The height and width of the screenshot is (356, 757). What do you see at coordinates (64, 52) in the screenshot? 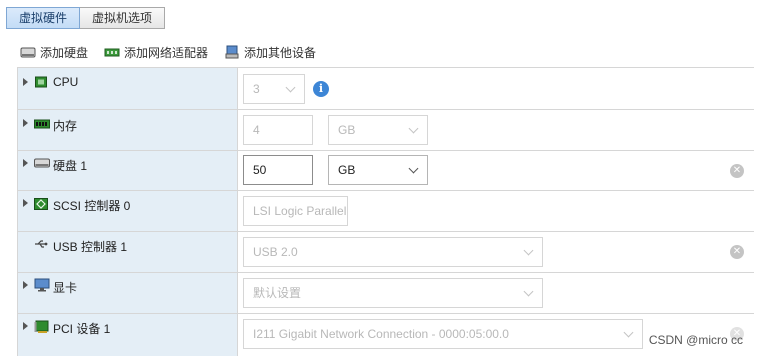
I see `add-disk-label: 添加硬盘` at bounding box center [64, 52].